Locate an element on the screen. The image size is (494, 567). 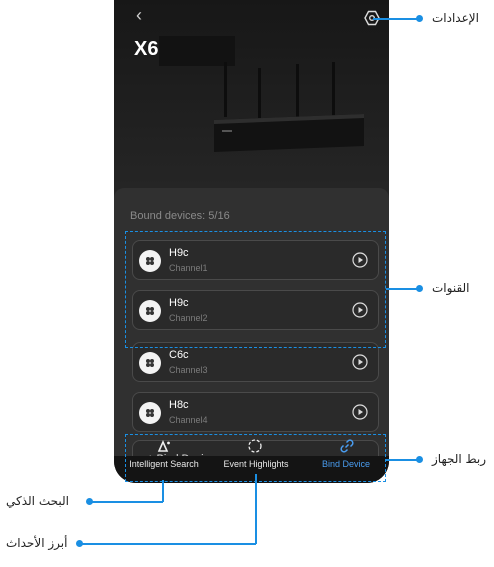
bound-devices-count: Bound devices: 5/16 is located at coordinates (180, 216).